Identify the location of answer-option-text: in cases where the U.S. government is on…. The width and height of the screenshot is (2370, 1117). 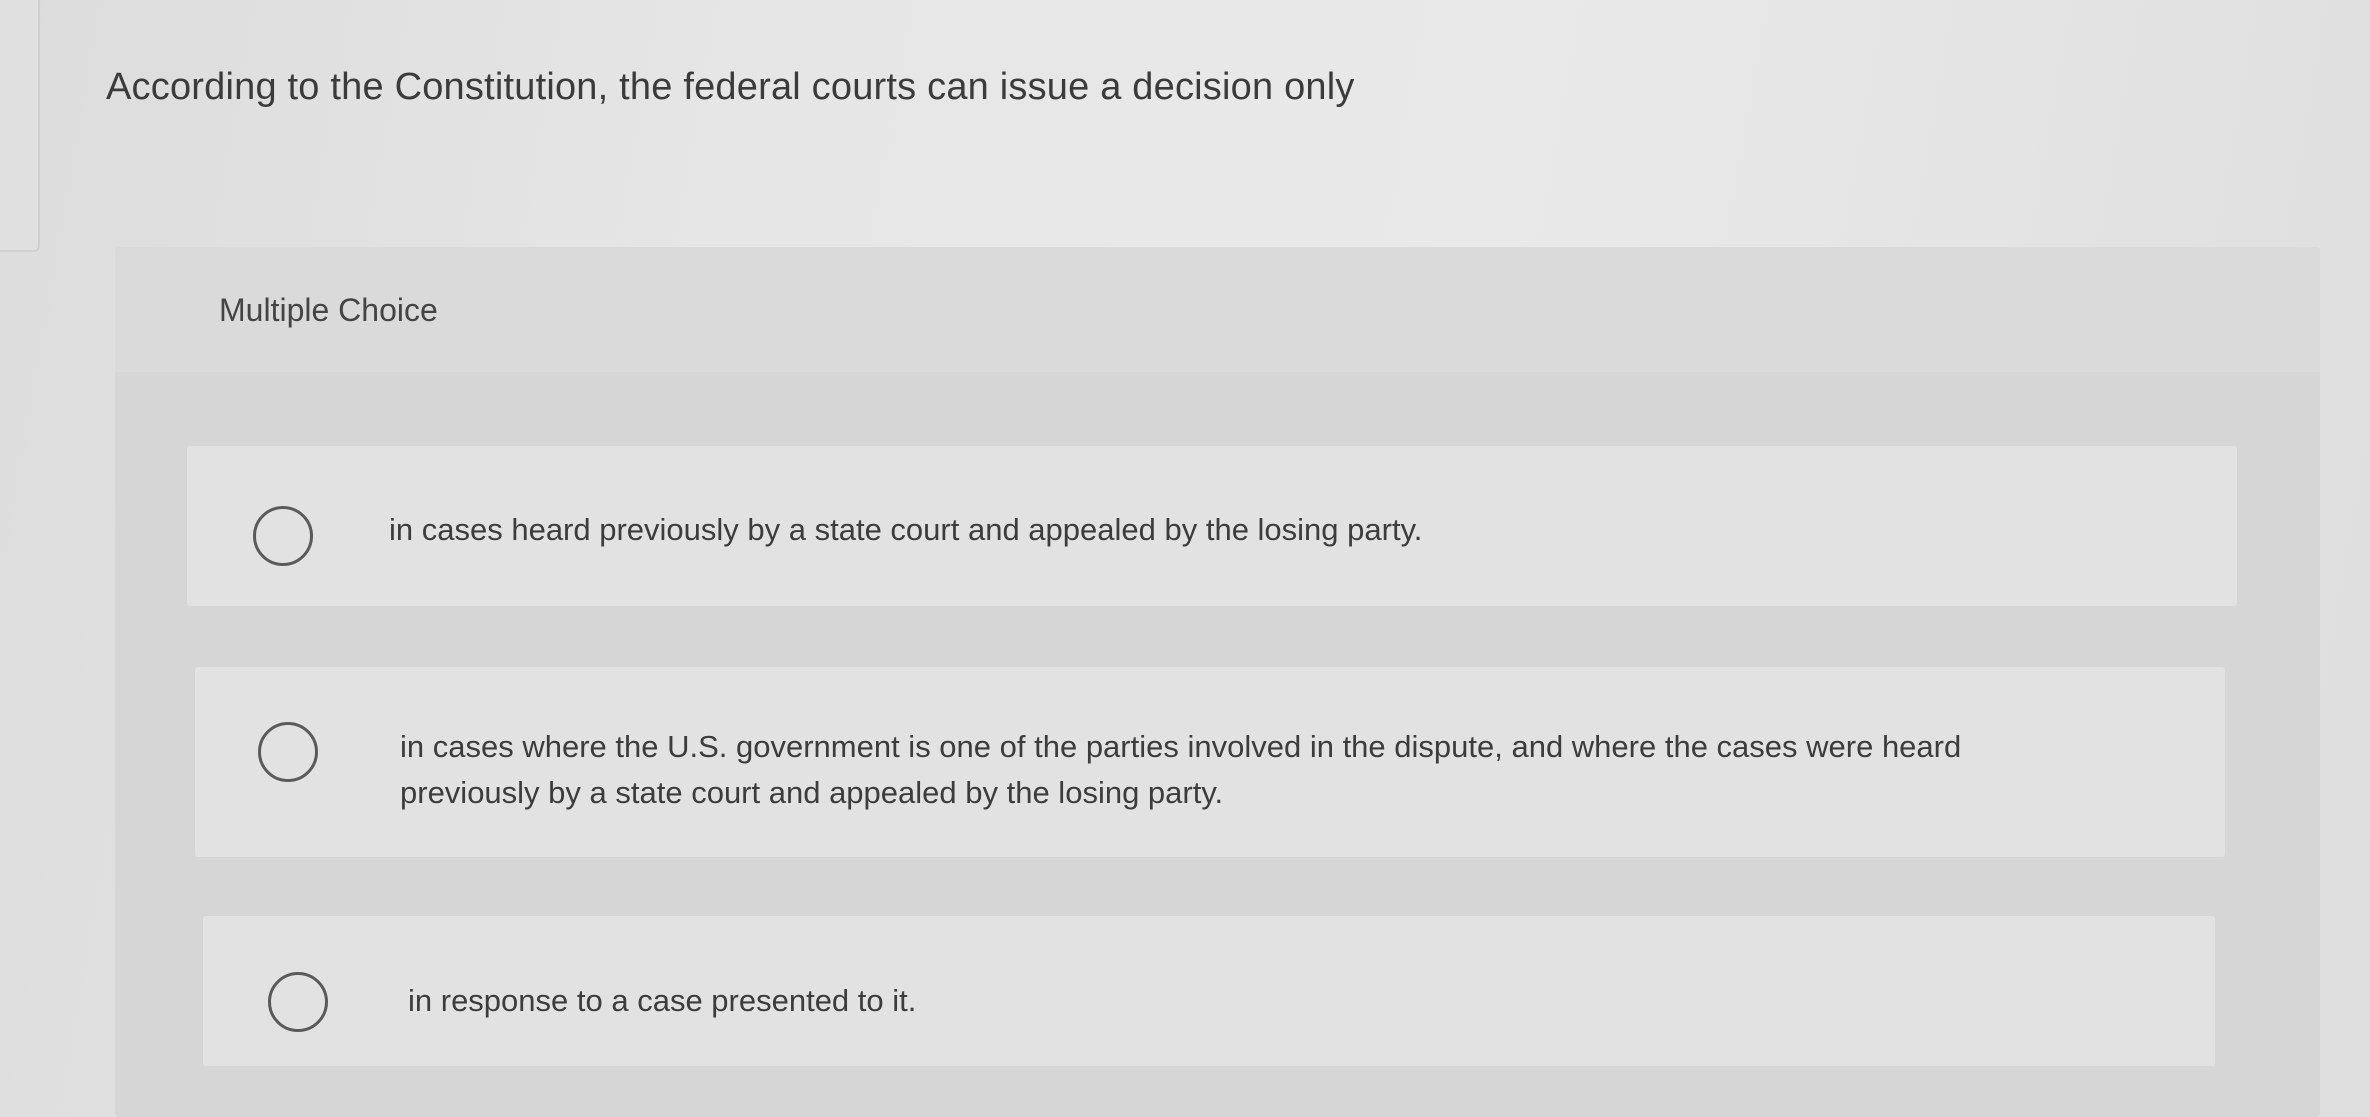
(1181, 769).